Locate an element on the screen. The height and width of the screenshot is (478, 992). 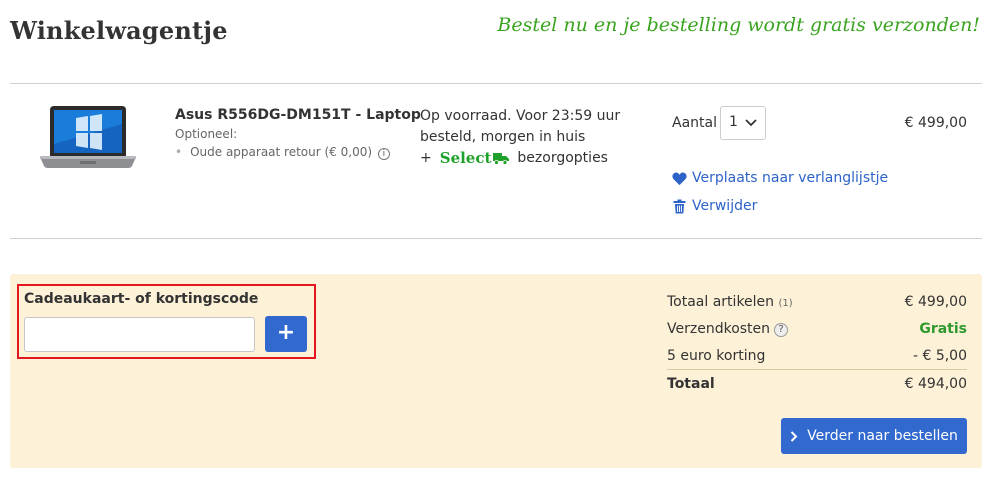
checkout-button: Verder naar bestellen is located at coordinates (874, 436).